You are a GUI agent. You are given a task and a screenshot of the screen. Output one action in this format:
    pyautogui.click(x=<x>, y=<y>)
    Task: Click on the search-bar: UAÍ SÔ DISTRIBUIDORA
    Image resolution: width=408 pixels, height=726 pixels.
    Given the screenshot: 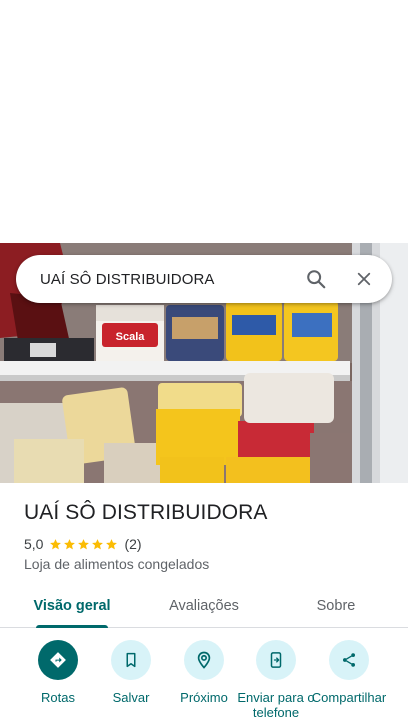 What is the action you would take?
    pyautogui.click(x=204, y=279)
    